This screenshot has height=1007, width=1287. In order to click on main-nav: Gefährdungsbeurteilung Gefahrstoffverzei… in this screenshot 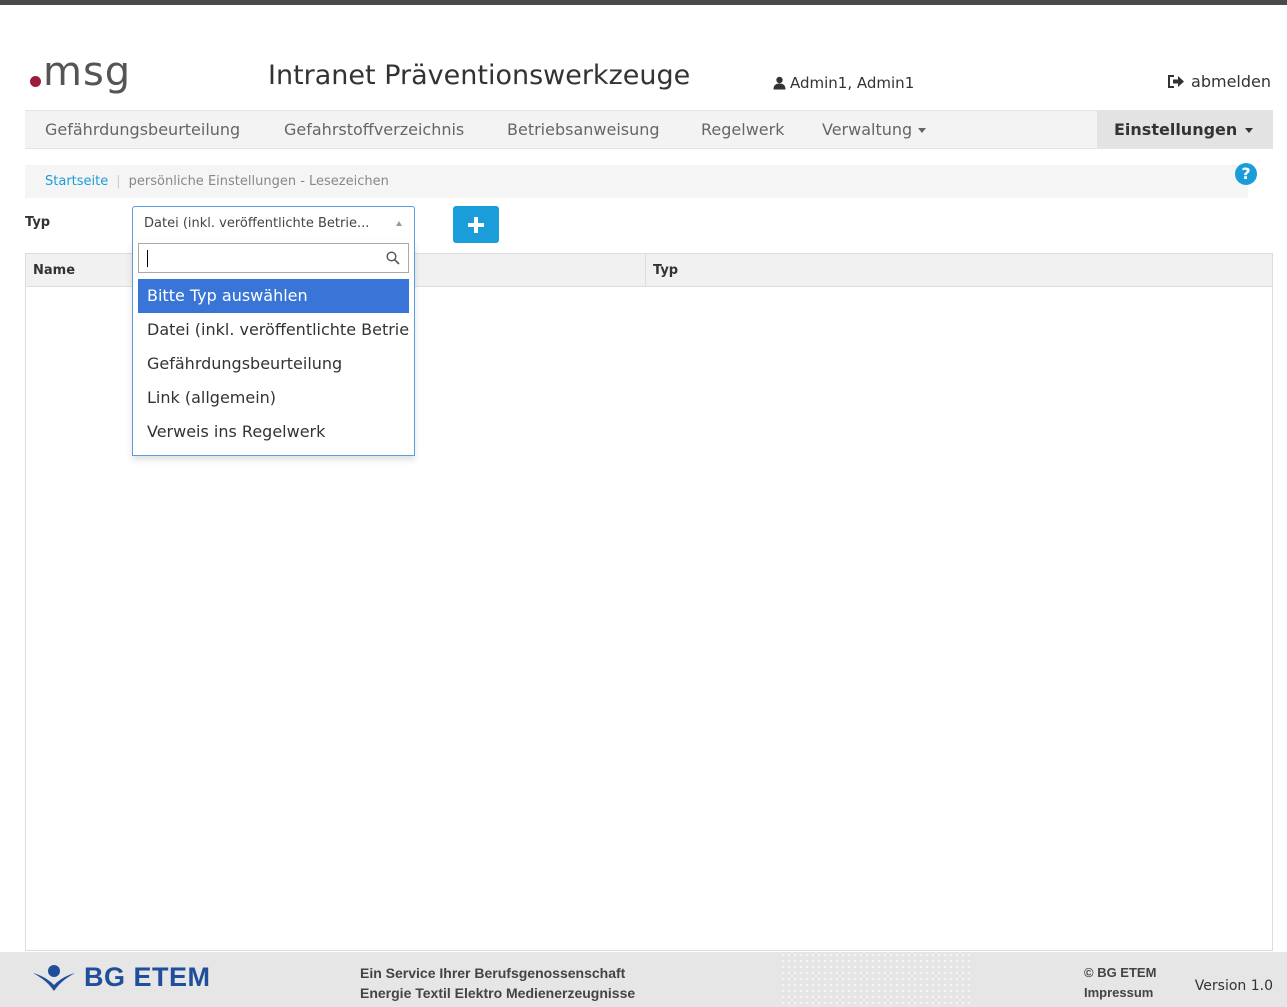, I will do `click(649, 129)`.